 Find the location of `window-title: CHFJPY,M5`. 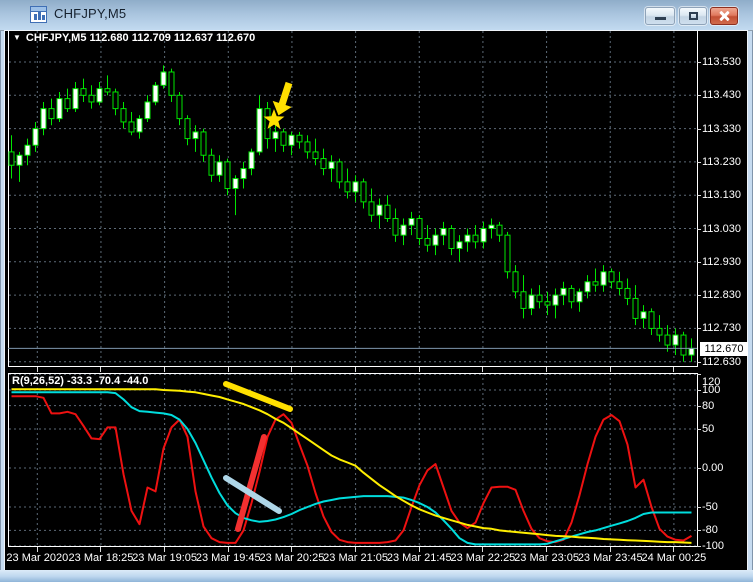

window-title: CHFJPY,M5 is located at coordinates (90, 13).